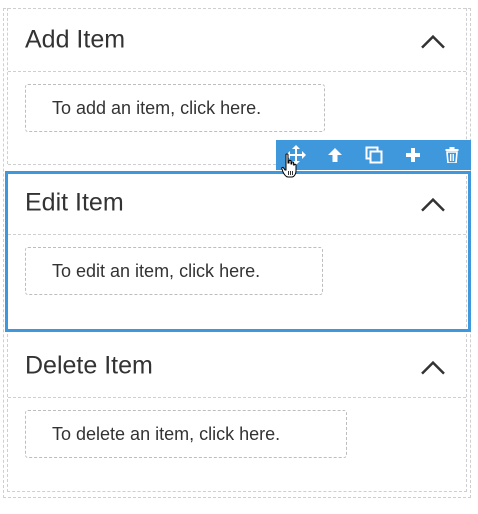  I want to click on trash-icon, so click(451, 155).